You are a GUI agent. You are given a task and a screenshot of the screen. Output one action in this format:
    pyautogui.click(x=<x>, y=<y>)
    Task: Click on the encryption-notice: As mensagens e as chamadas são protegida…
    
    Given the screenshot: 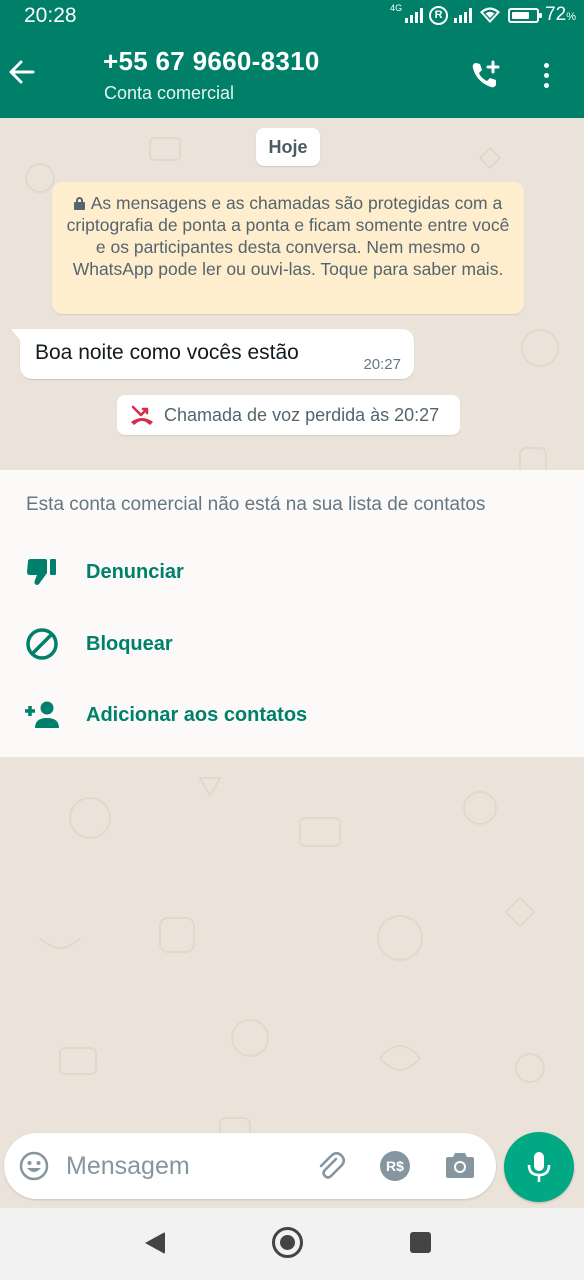 What is the action you would take?
    pyautogui.click(x=288, y=248)
    